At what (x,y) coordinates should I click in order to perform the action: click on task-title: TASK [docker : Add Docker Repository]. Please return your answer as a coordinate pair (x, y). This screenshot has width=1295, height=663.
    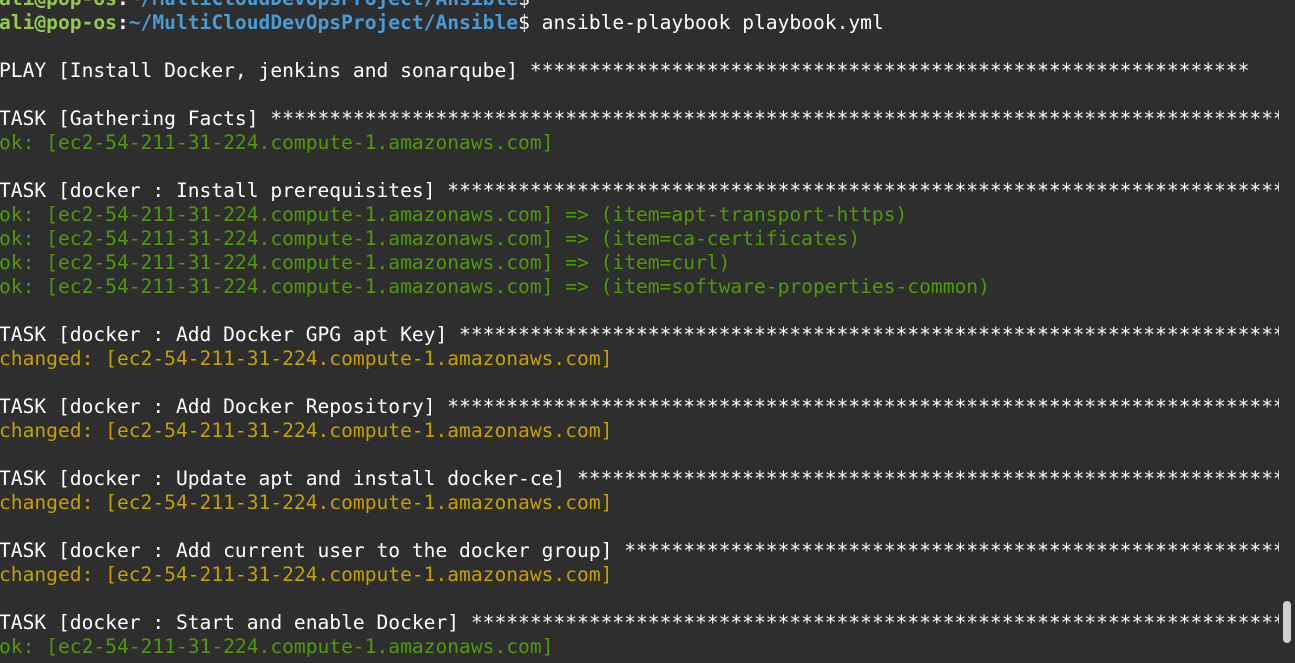
    Looking at the image, I should click on (224, 406).